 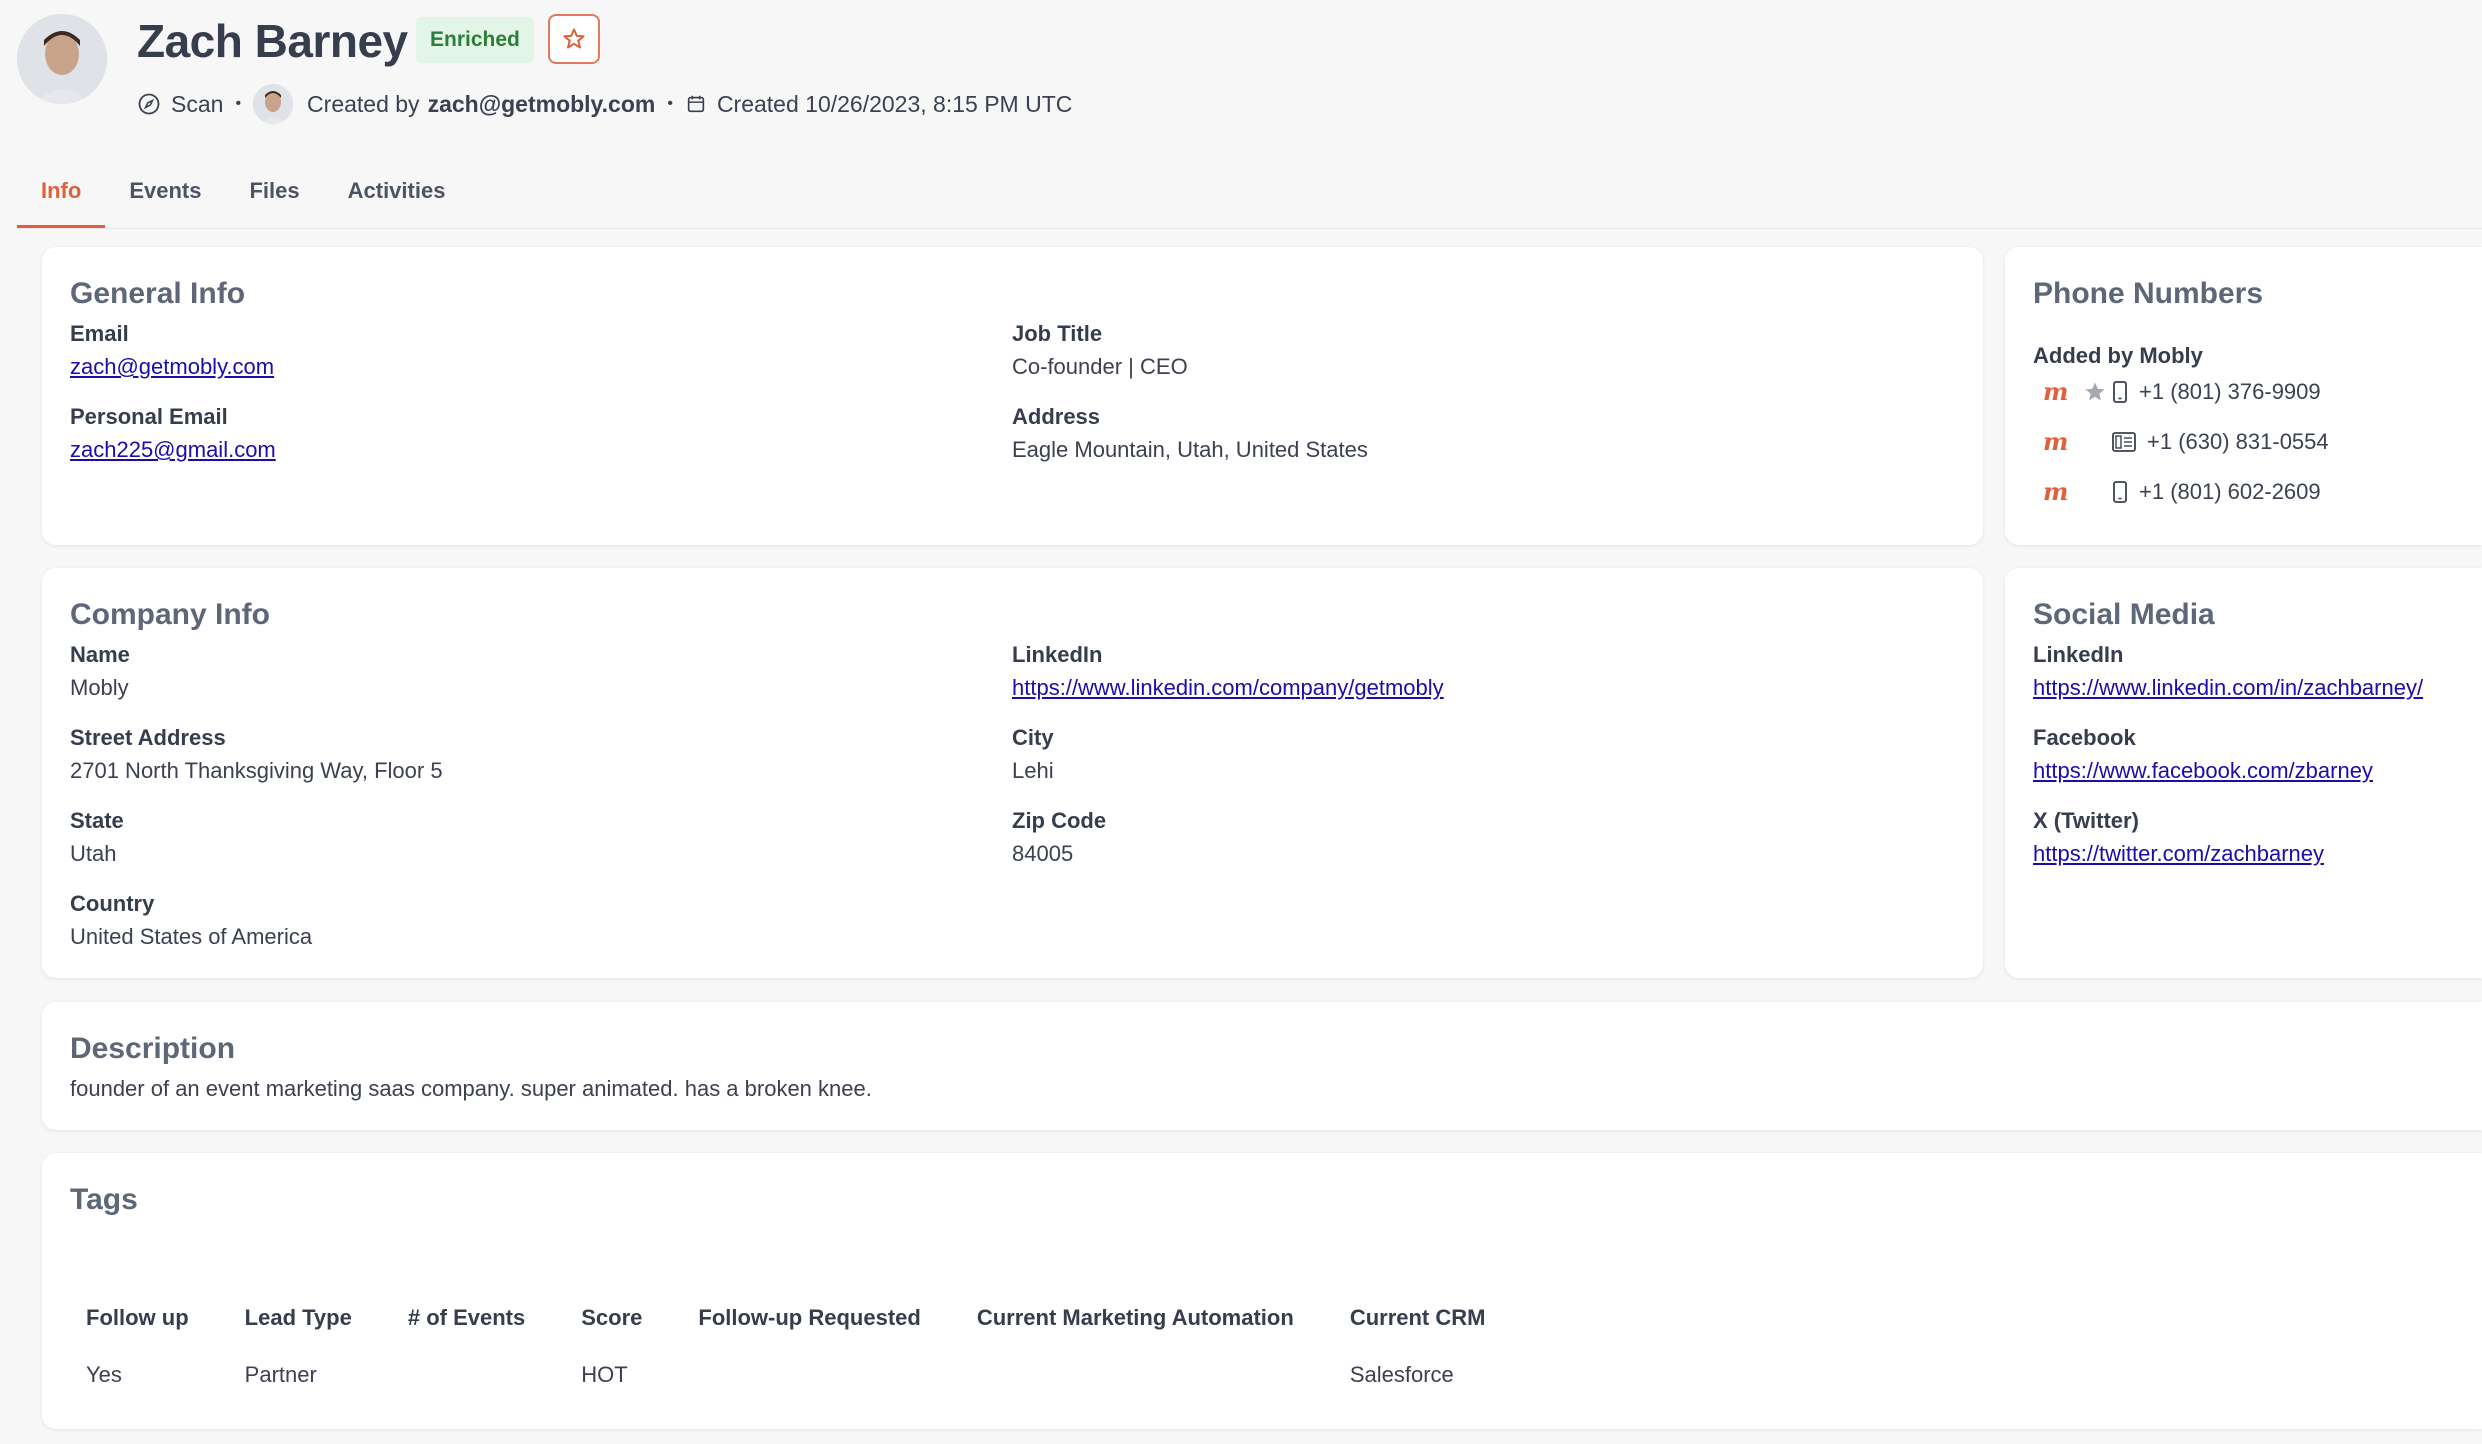 I want to click on email-label: Email, so click(x=99, y=333).